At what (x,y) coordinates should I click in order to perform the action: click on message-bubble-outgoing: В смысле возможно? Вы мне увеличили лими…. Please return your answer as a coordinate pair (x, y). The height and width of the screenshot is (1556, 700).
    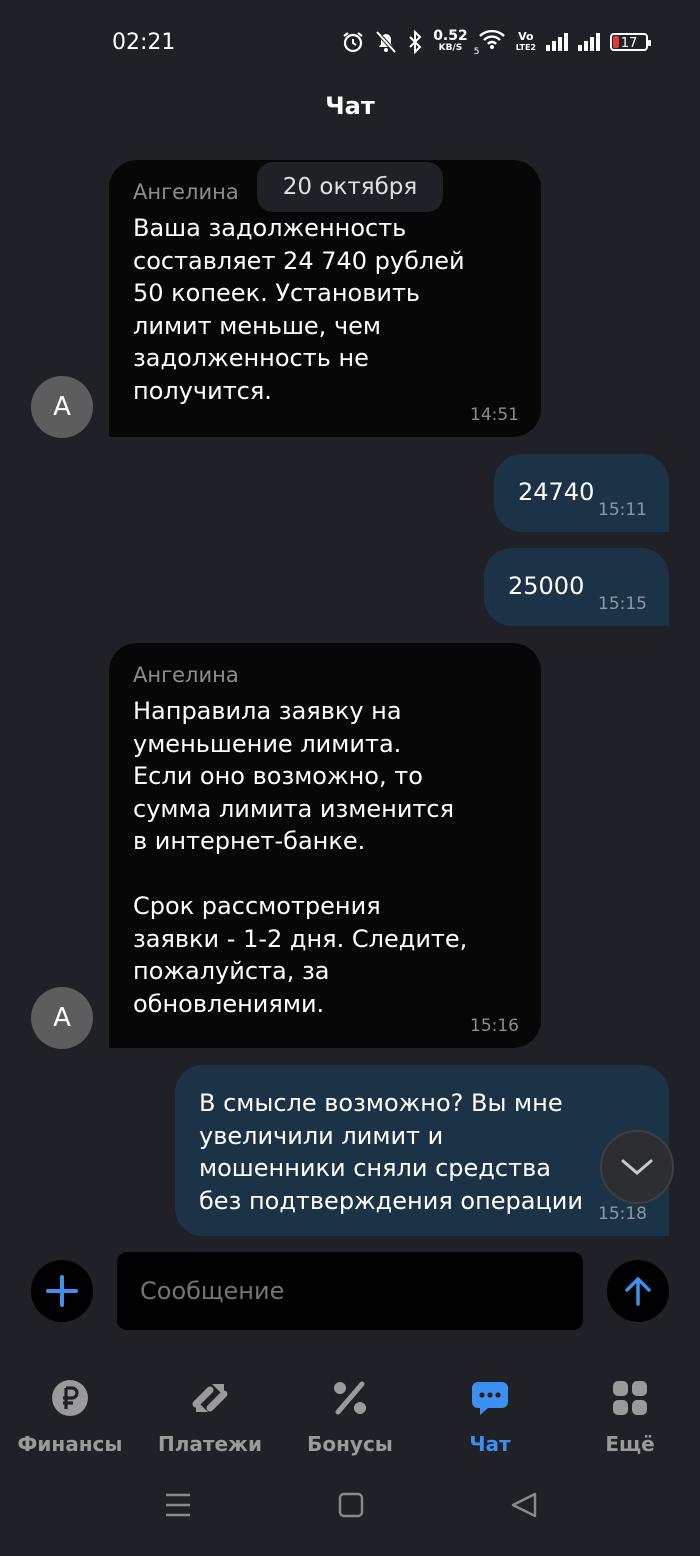
    Looking at the image, I should click on (422, 1150).